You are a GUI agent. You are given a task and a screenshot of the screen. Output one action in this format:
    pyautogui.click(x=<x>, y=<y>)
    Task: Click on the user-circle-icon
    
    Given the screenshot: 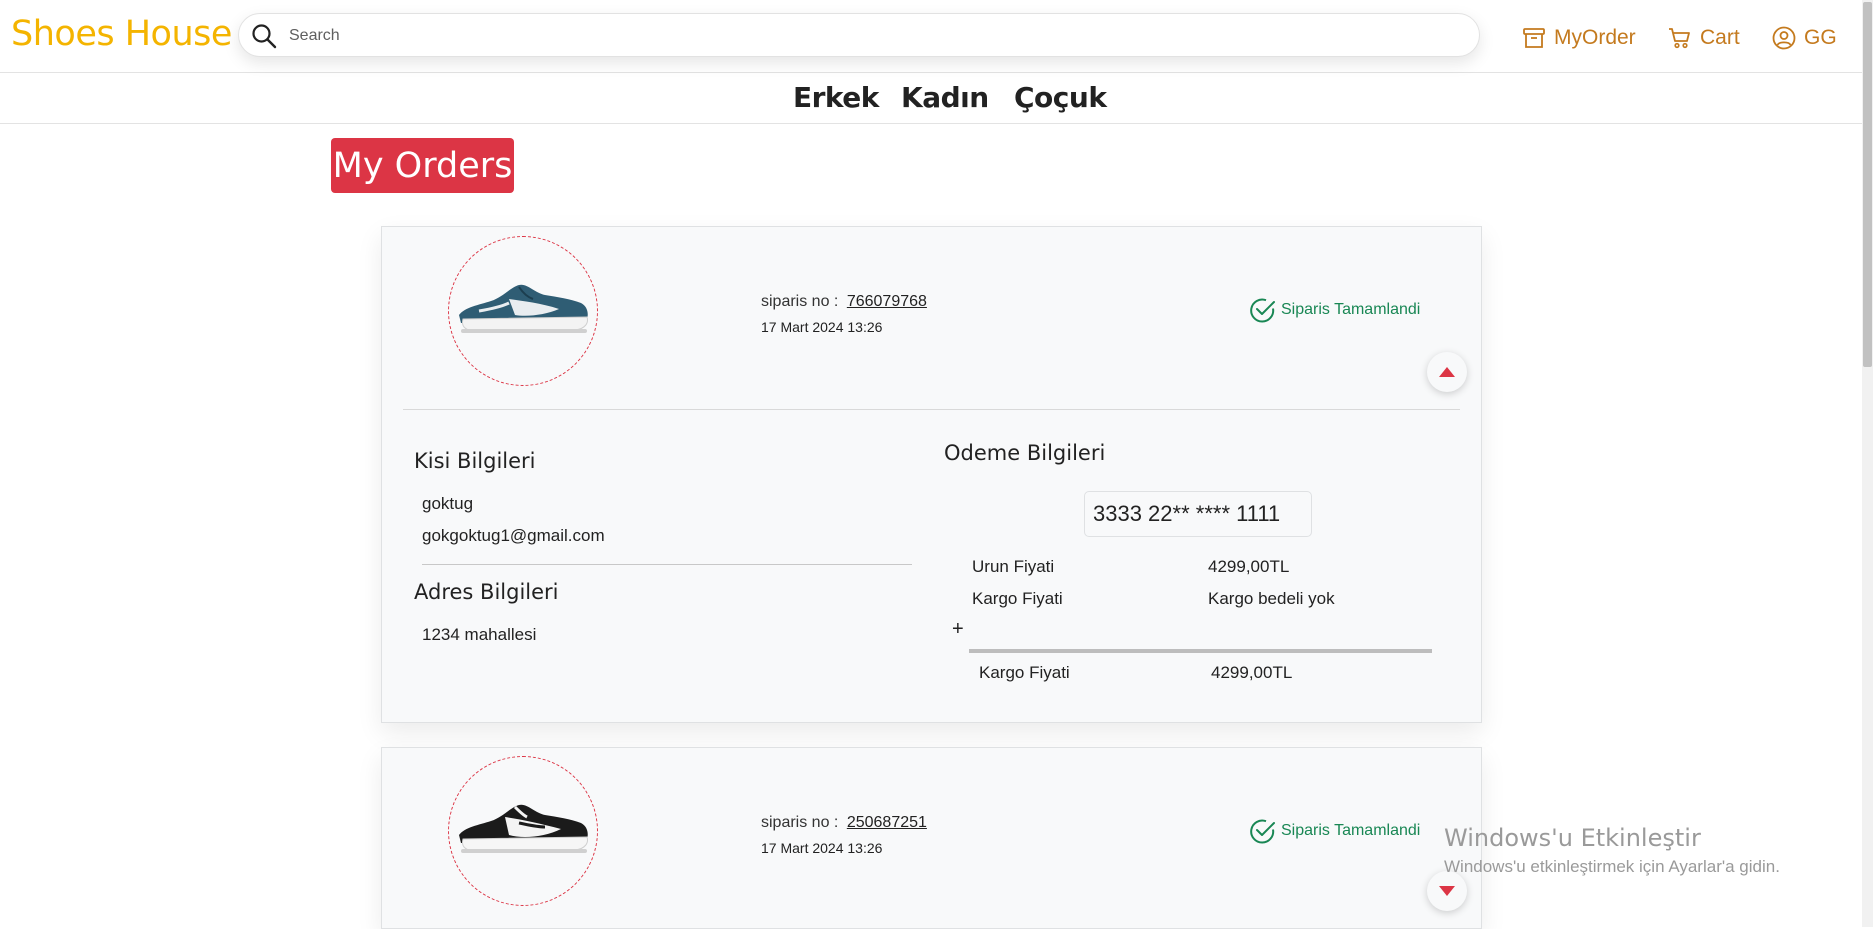 What is the action you would take?
    pyautogui.click(x=1784, y=38)
    